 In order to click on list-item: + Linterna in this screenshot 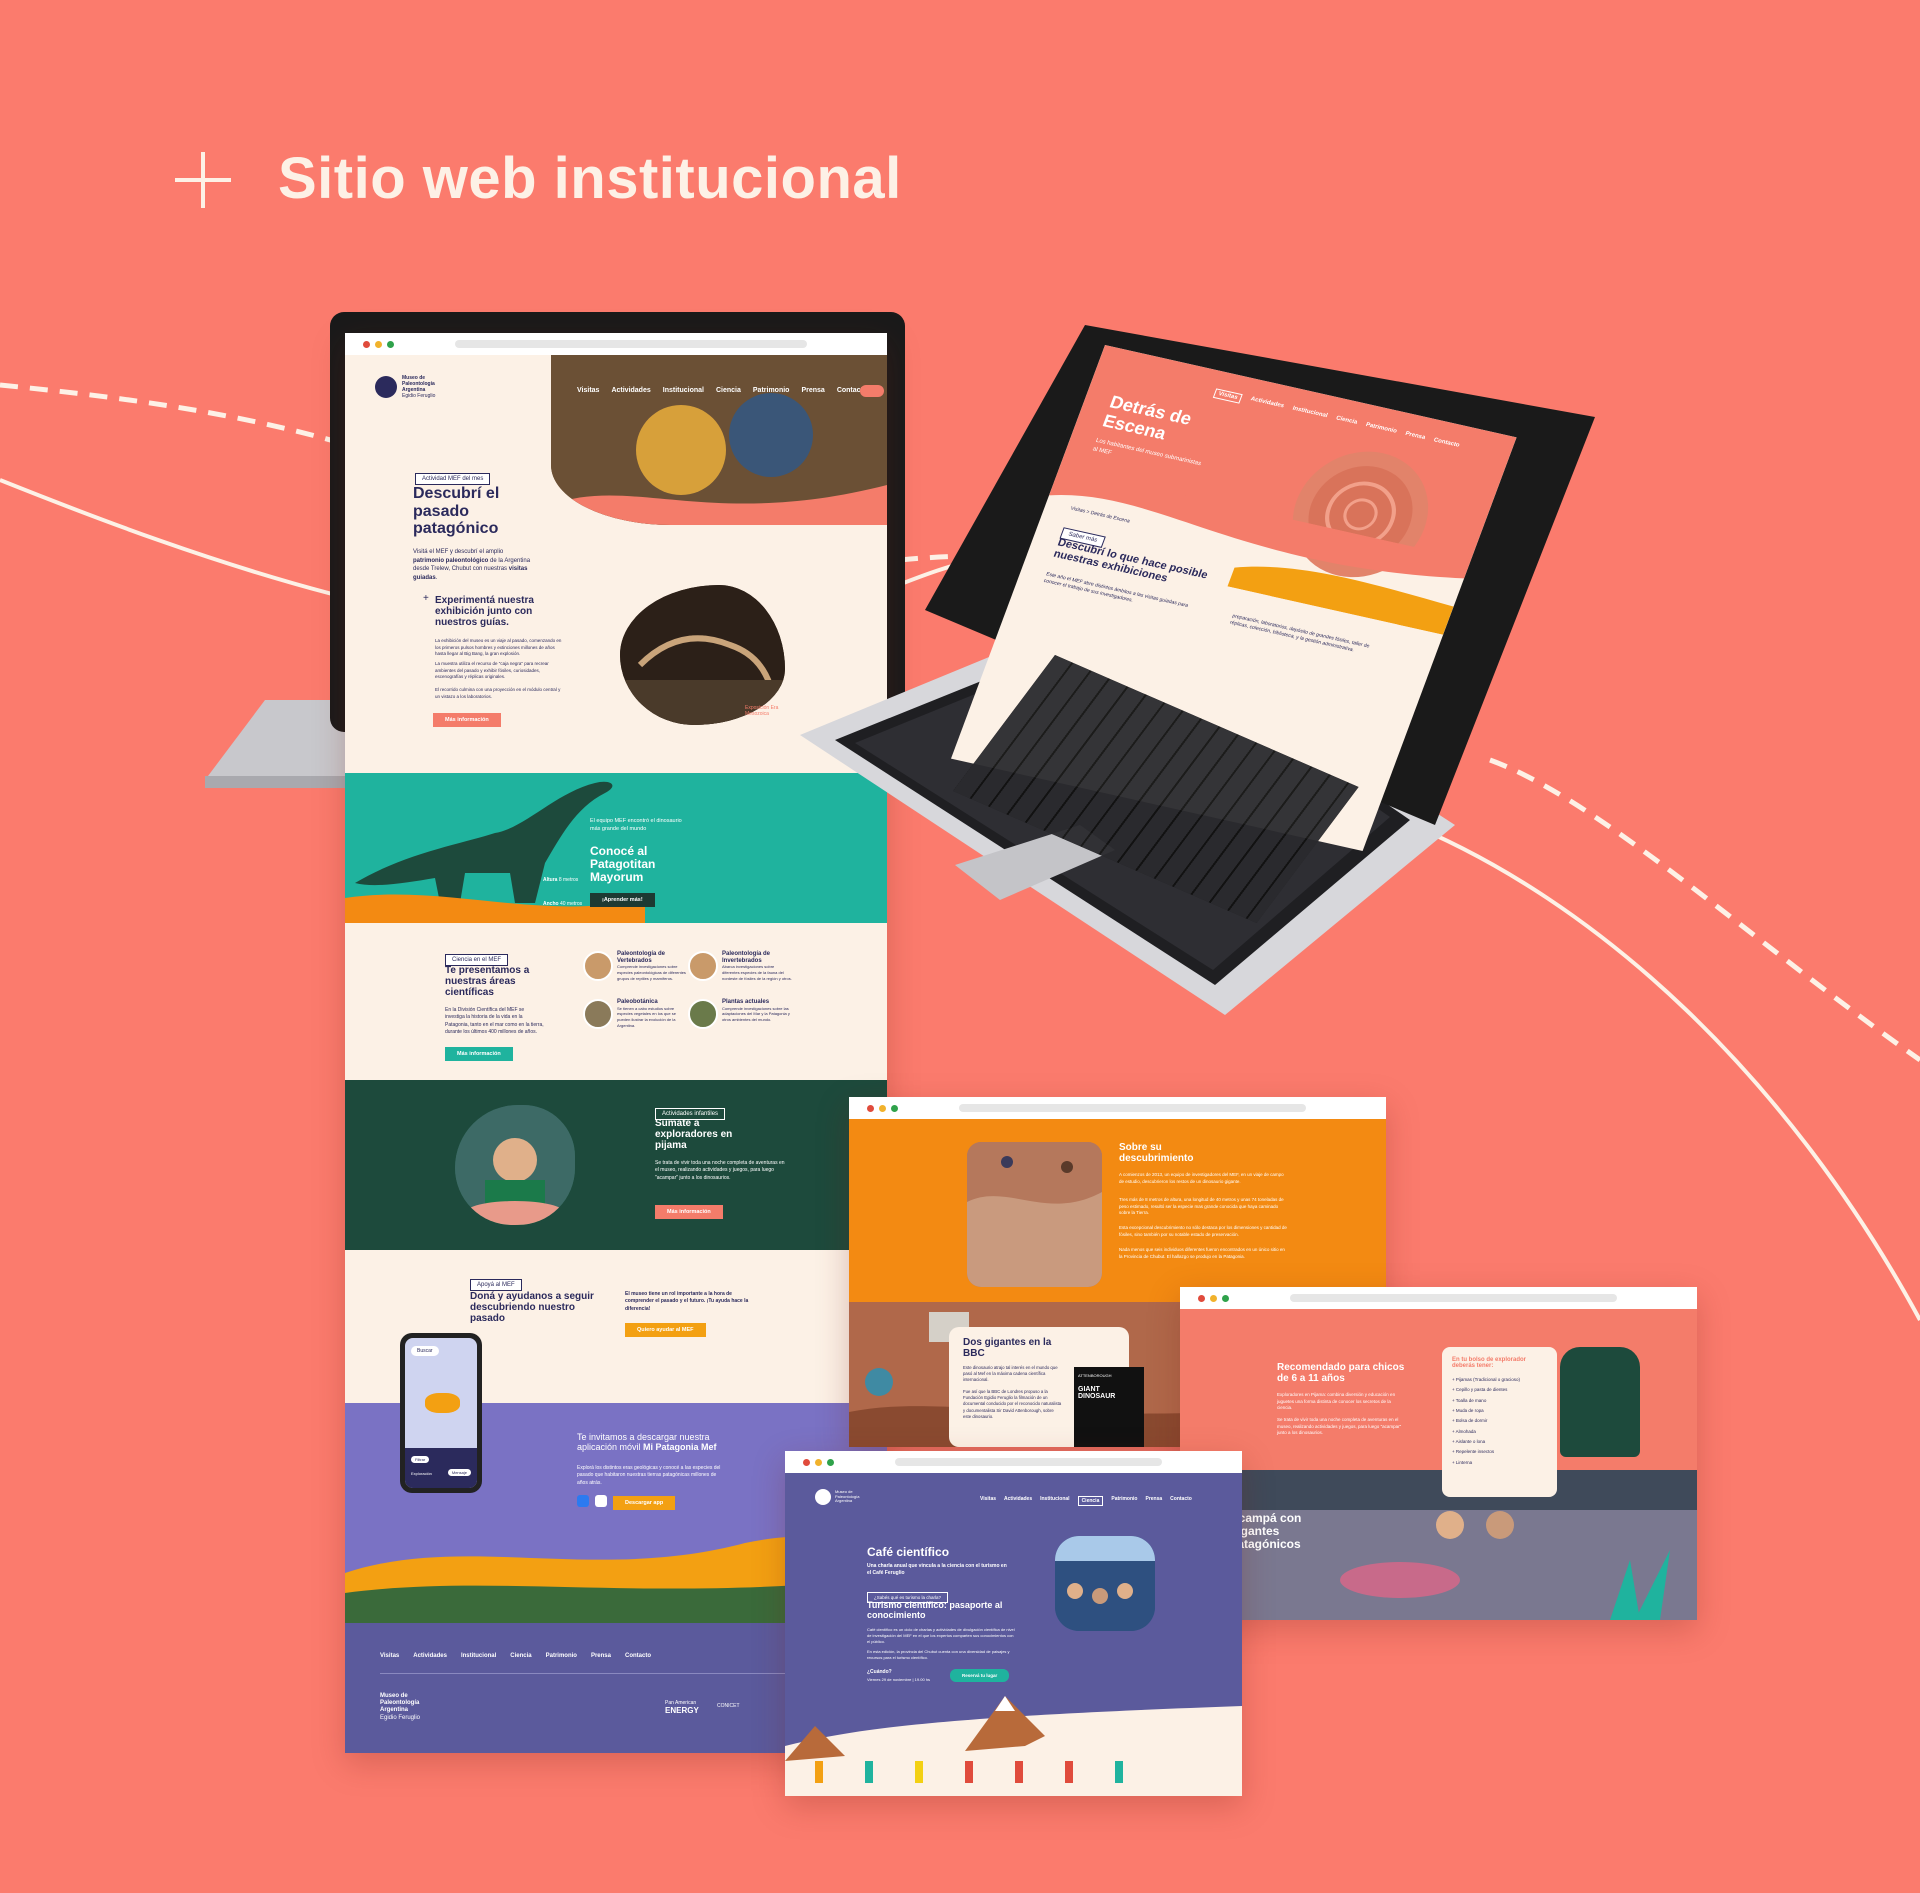, I will do `click(1462, 1462)`.